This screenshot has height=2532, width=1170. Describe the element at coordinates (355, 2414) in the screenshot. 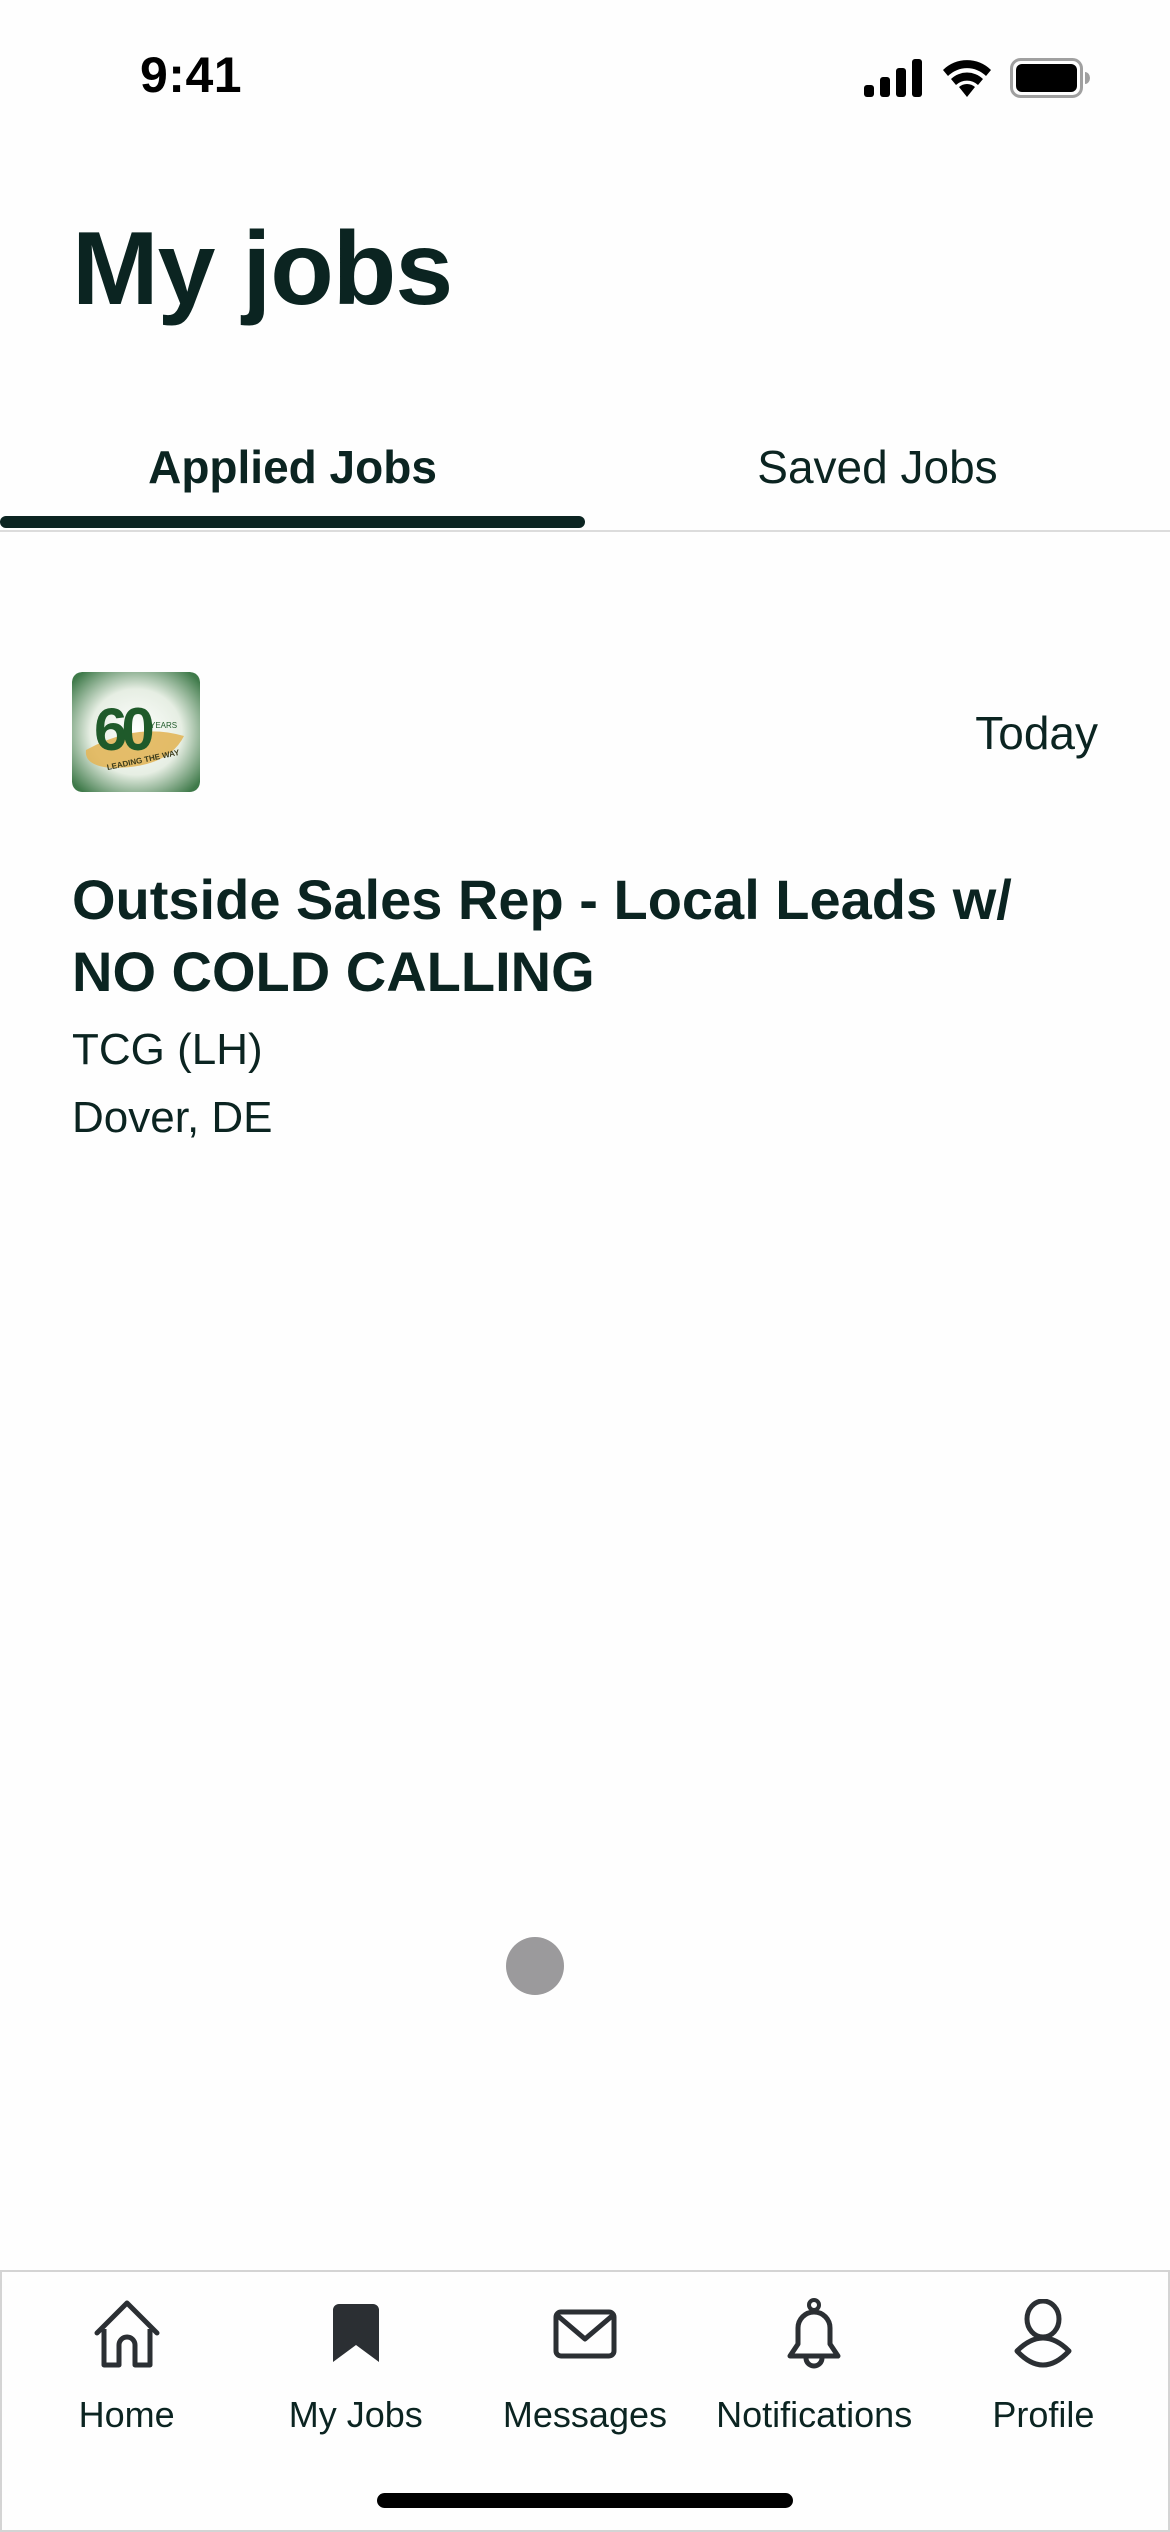

I see `nav-label: My Jobs` at that location.